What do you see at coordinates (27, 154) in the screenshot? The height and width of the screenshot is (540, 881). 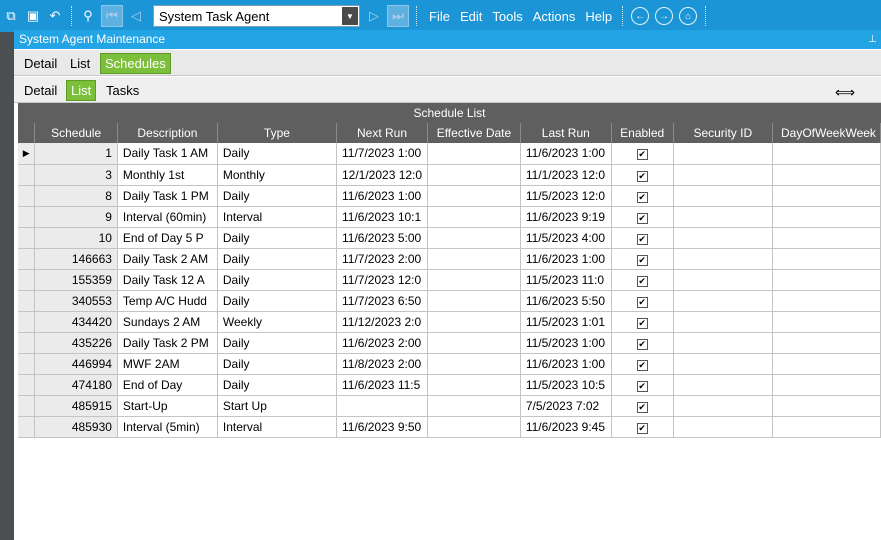 I see `row-selector: ▶` at bounding box center [27, 154].